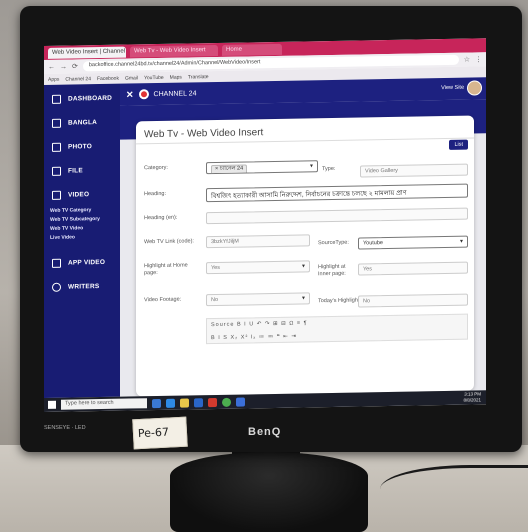 The image size is (528, 532). Describe the element at coordinates (160, 433) in the screenshot. I see `sticky-note: Pe-67` at that location.